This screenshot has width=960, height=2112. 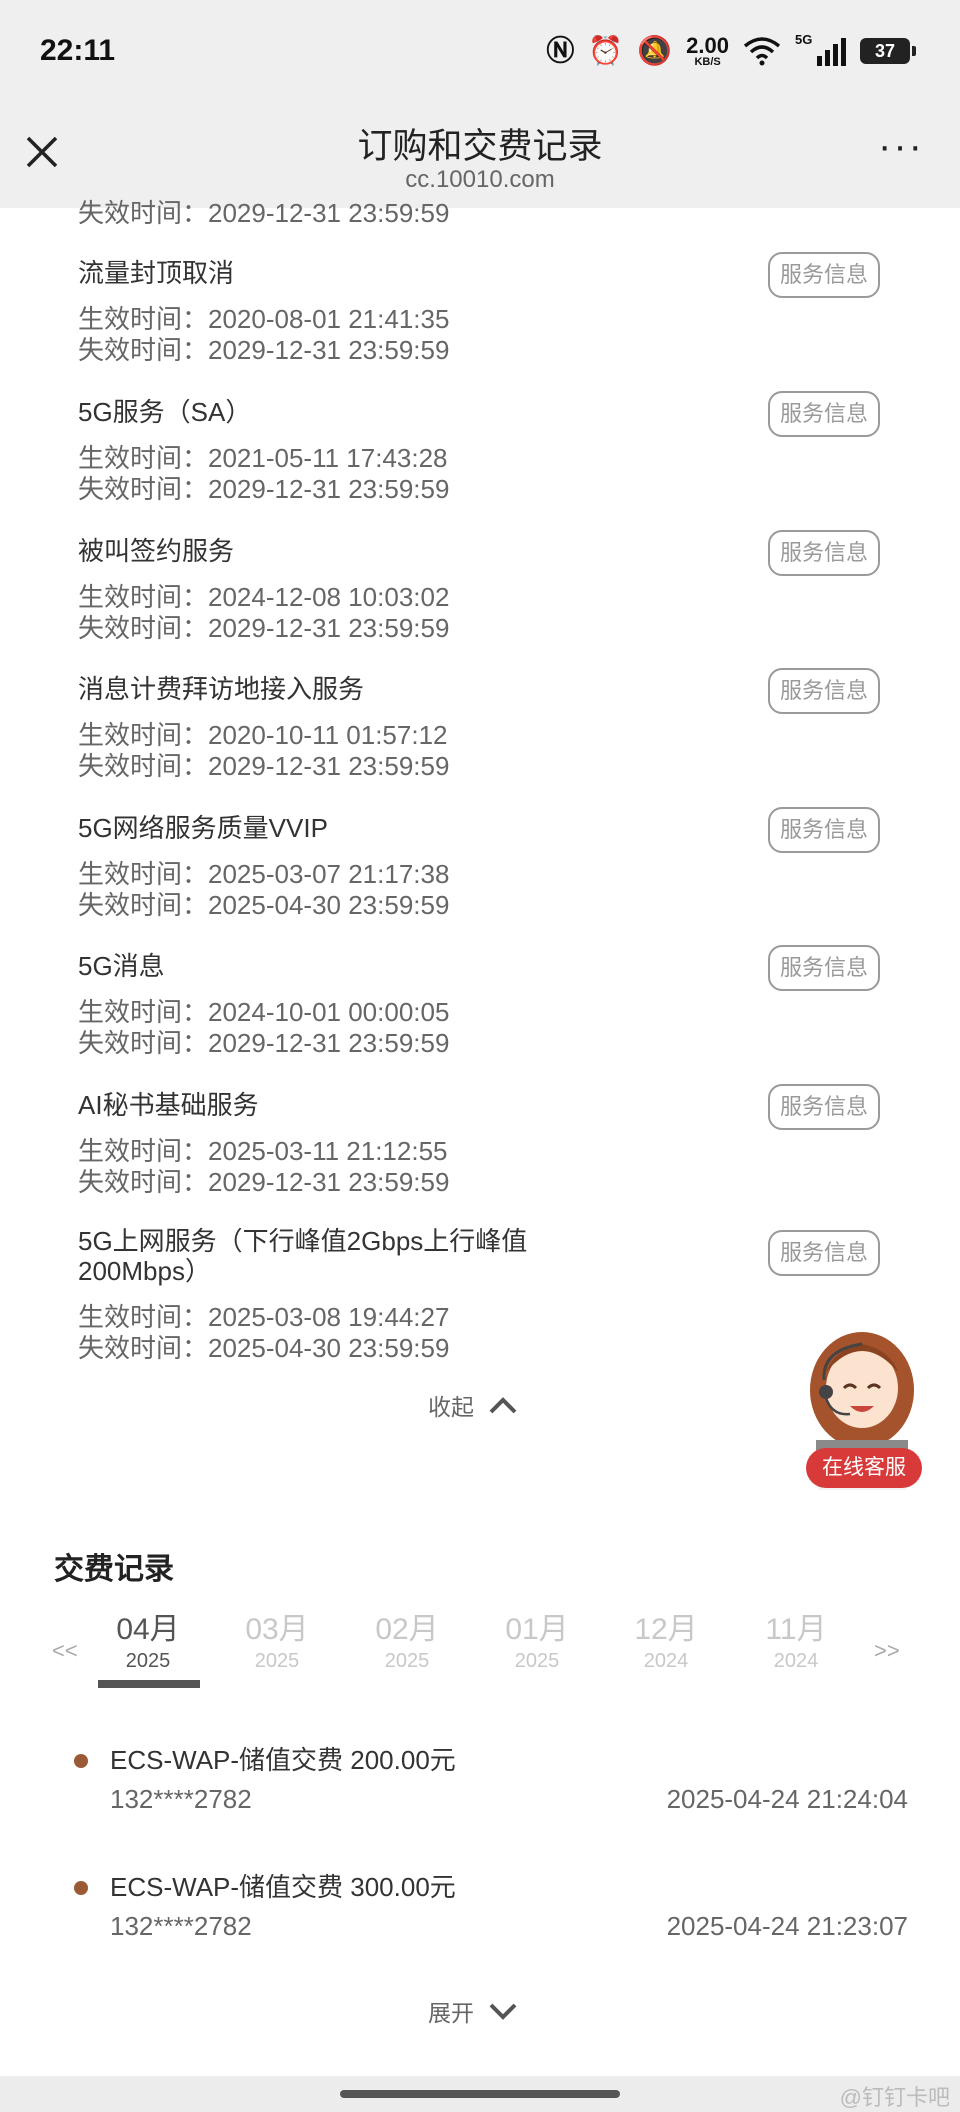 I want to click on bottom-bar: @钉钉卡吧, so click(x=480, y=2094).